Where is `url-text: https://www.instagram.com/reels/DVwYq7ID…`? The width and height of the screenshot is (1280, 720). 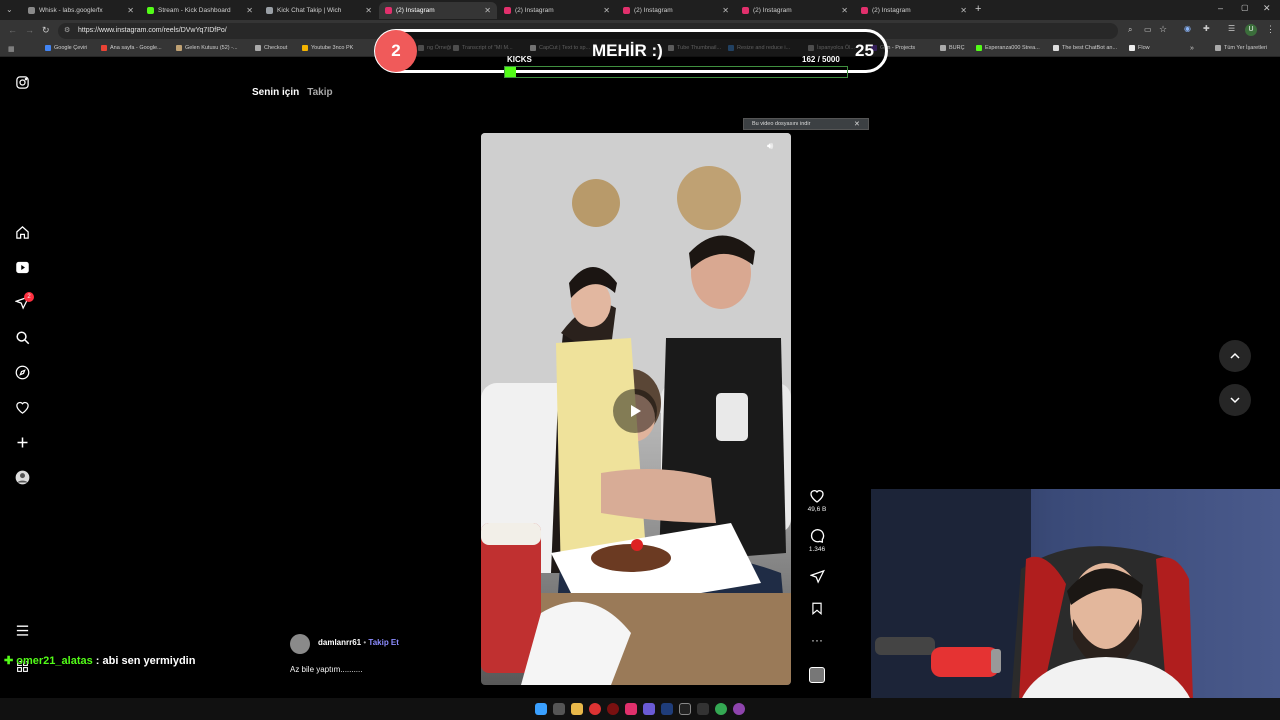 url-text: https://www.instagram.com/reels/DVwYq7ID… is located at coordinates (152, 30).